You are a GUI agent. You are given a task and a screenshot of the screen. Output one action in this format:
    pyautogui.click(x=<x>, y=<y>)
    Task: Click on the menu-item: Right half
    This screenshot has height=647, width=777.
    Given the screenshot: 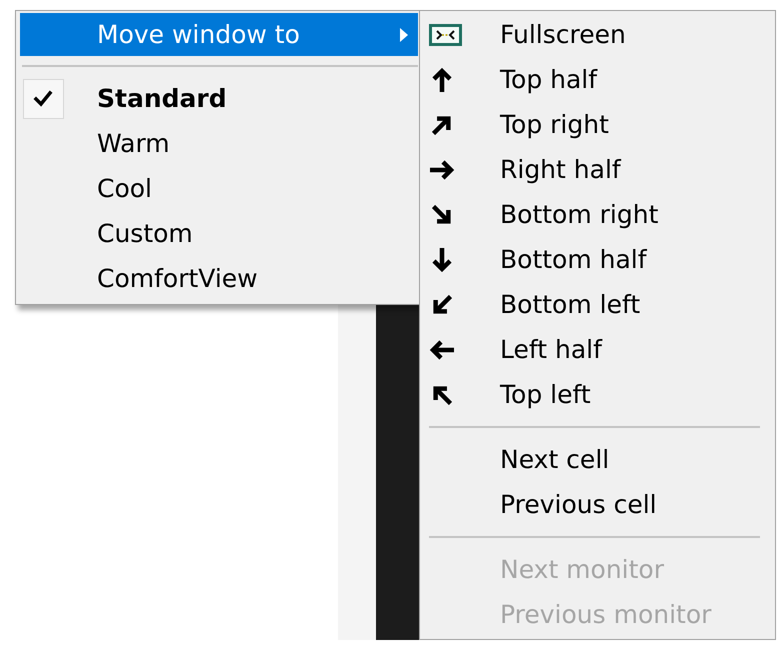 What is the action you would take?
    pyautogui.click(x=597, y=169)
    